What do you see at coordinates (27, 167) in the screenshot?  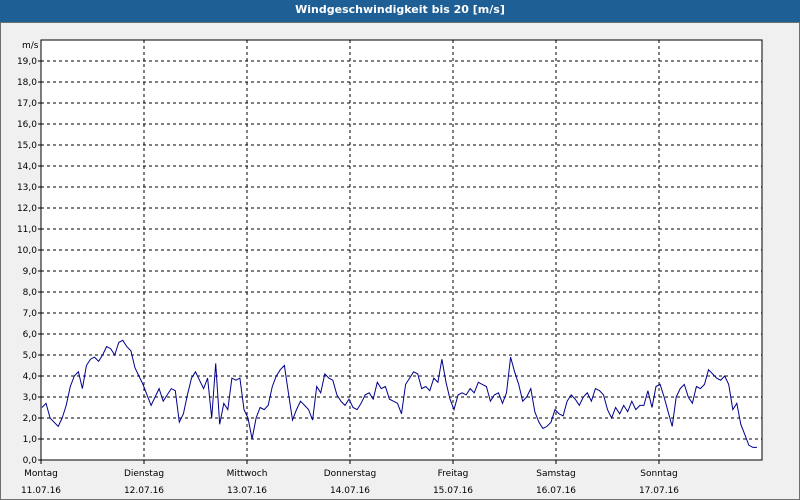 I see `y-tick-label: 14,0` at bounding box center [27, 167].